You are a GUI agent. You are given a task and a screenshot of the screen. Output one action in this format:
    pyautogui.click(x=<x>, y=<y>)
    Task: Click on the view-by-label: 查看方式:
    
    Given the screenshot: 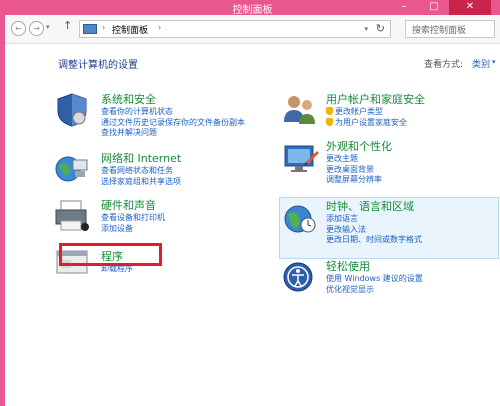 What is the action you would take?
    pyautogui.click(x=444, y=65)
    